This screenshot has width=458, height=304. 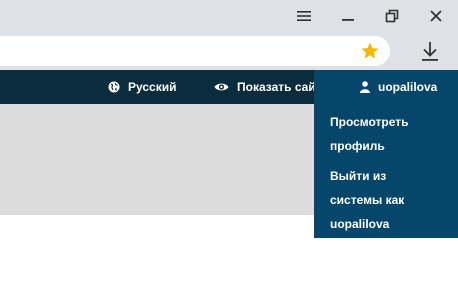 I want to click on menu-item-logout-line3: uopalilova, so click(x=360, y=224).